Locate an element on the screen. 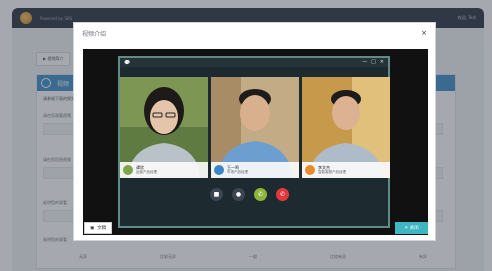 This screenshot has width=492, height=271. document-button: ▣ 文稿 is located at coordinates (98, 228).